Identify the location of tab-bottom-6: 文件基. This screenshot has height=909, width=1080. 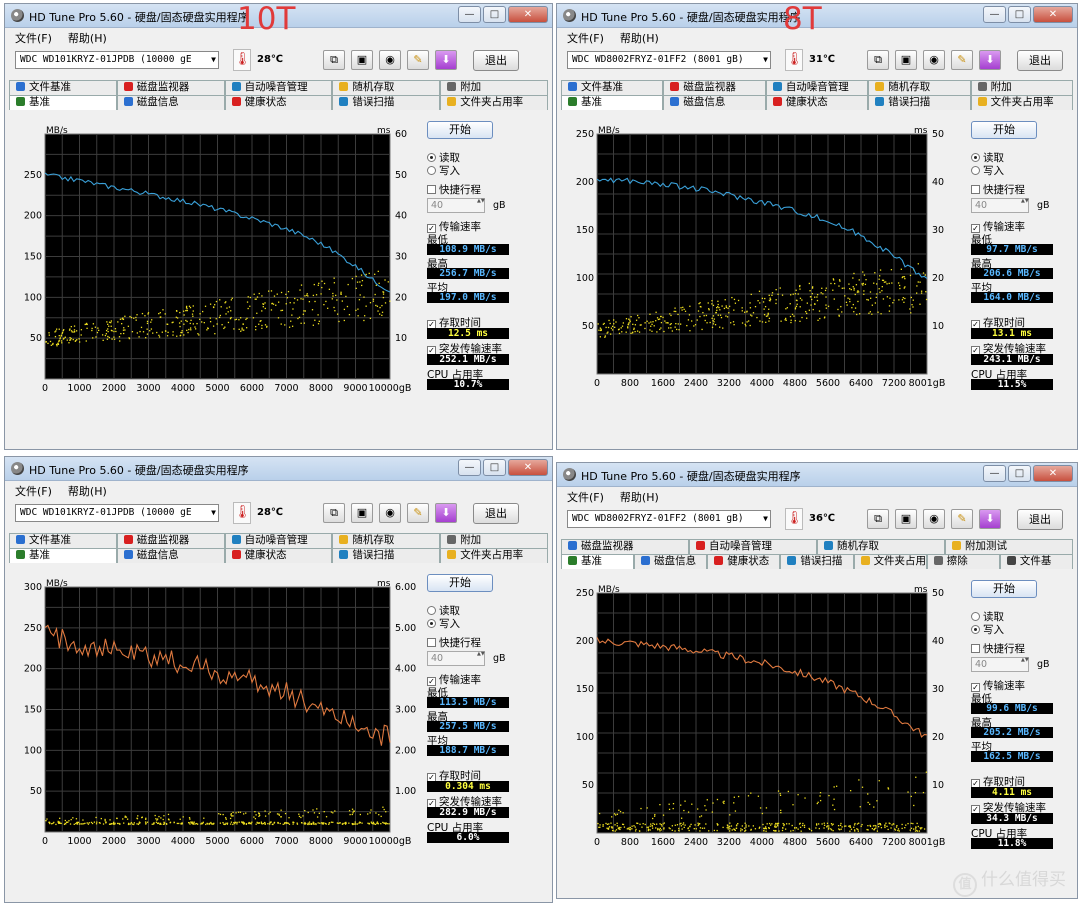
(1036, 561).